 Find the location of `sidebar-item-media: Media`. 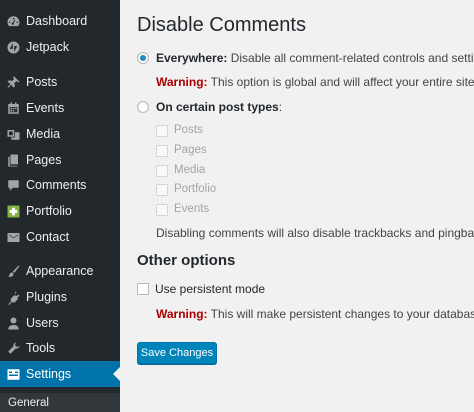

sidebar-item-media: Media is located at coordinates (60, 134).